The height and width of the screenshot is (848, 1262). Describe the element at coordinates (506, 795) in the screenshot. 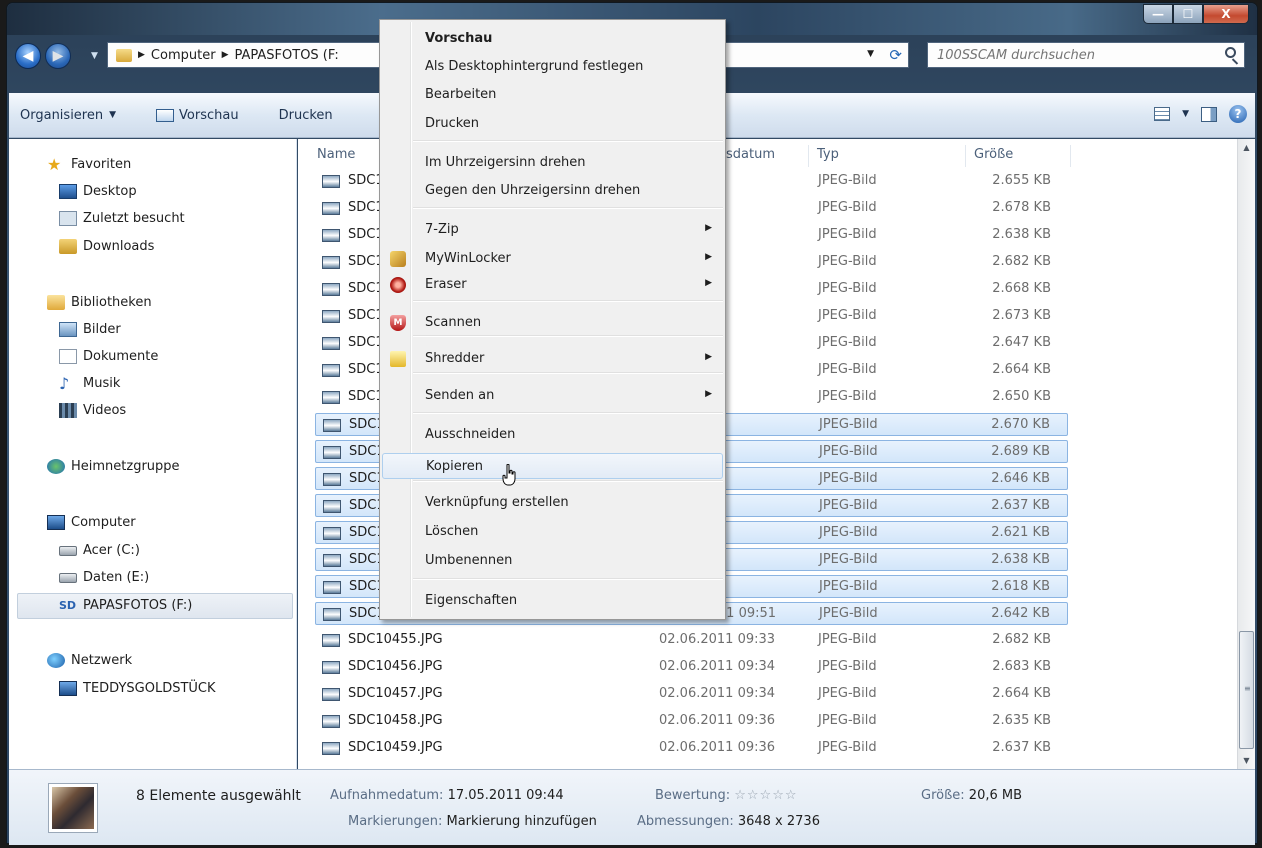

I see `capture-date-value: 17.05.2011 09:44` at that location.